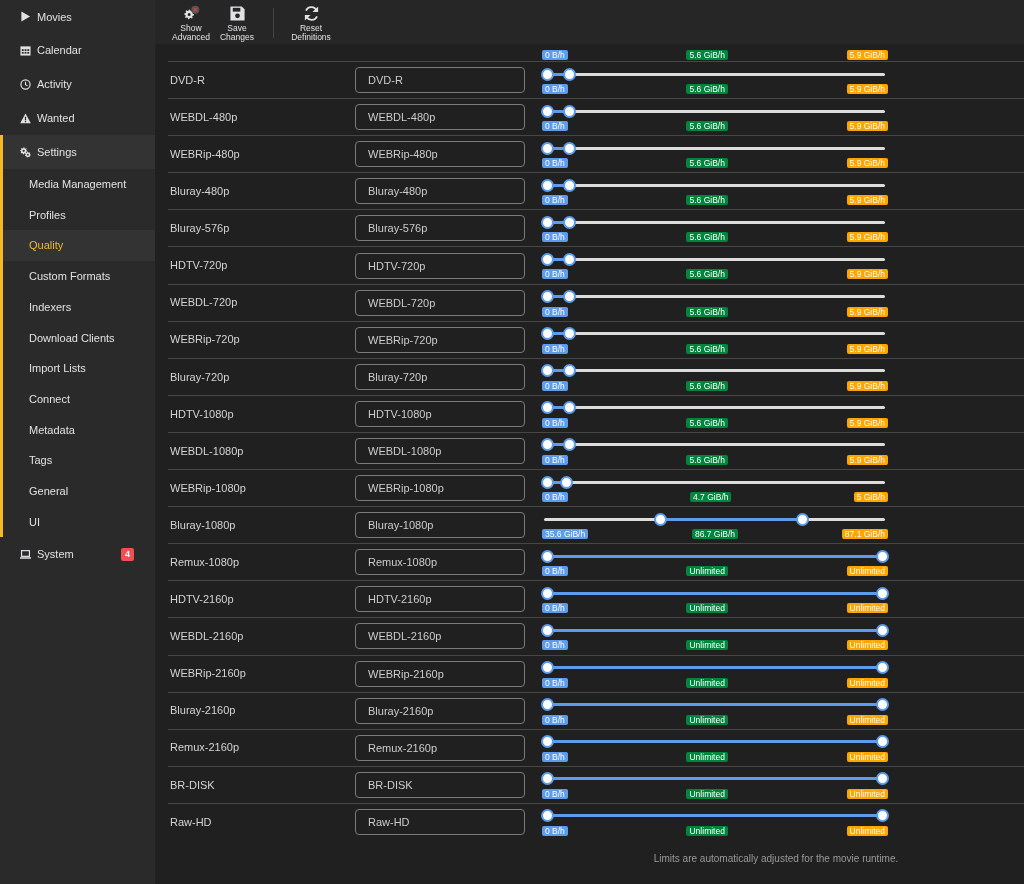 Image resolution: width=1024 pixels, height=884 pixels. I want to click on sidebar-subitem: Connect, so click(77, 399).